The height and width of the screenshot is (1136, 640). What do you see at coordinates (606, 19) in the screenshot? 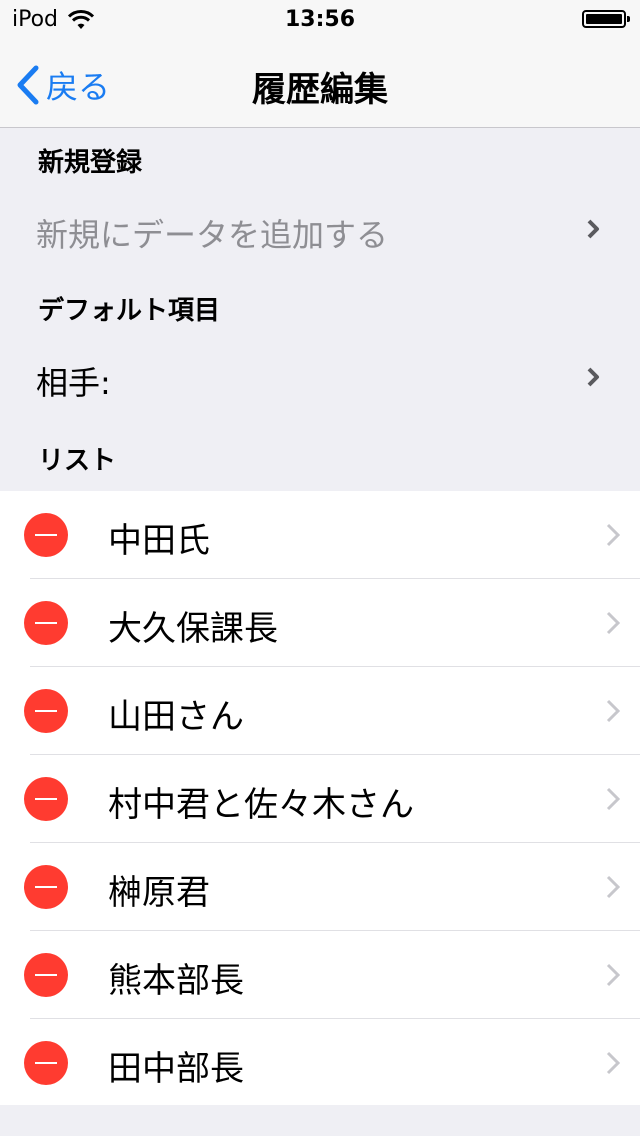
I see `battery-icon` at bounding box center [606, 19].